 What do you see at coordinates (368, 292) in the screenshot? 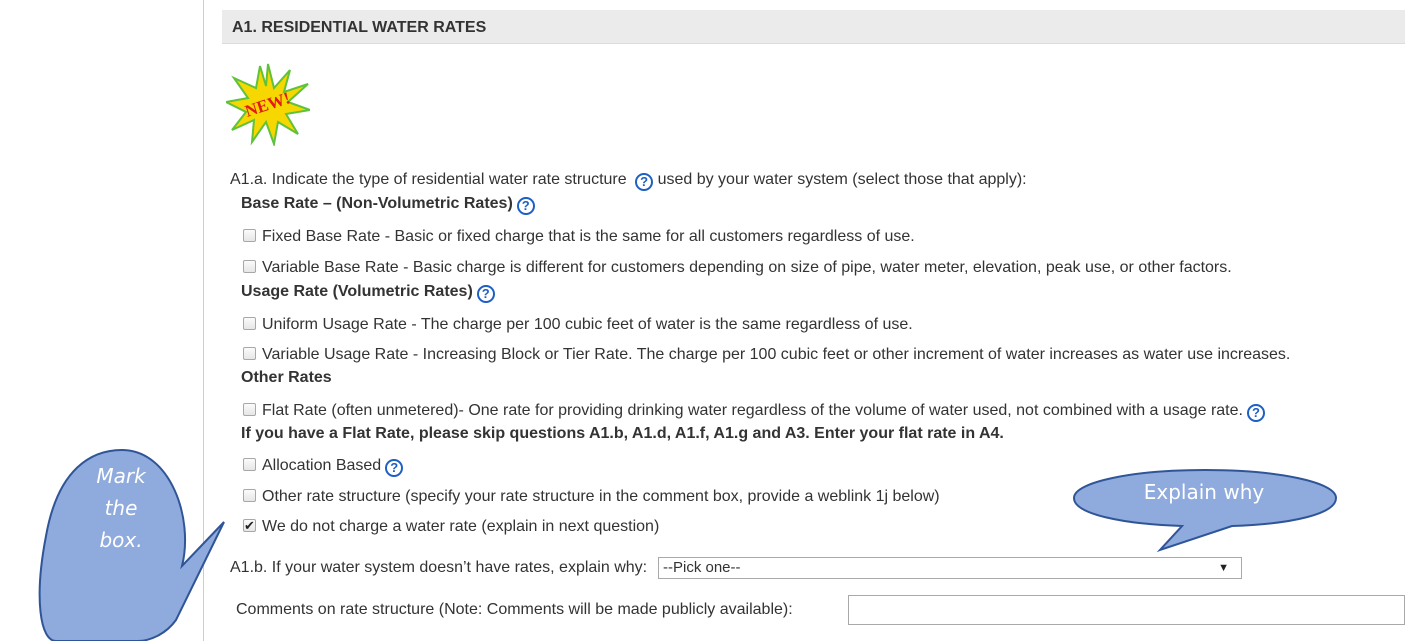
I see `group-heading-usage-rate: Usage Rate (Volumetric Rates)?` at bounding box center [368, 292].